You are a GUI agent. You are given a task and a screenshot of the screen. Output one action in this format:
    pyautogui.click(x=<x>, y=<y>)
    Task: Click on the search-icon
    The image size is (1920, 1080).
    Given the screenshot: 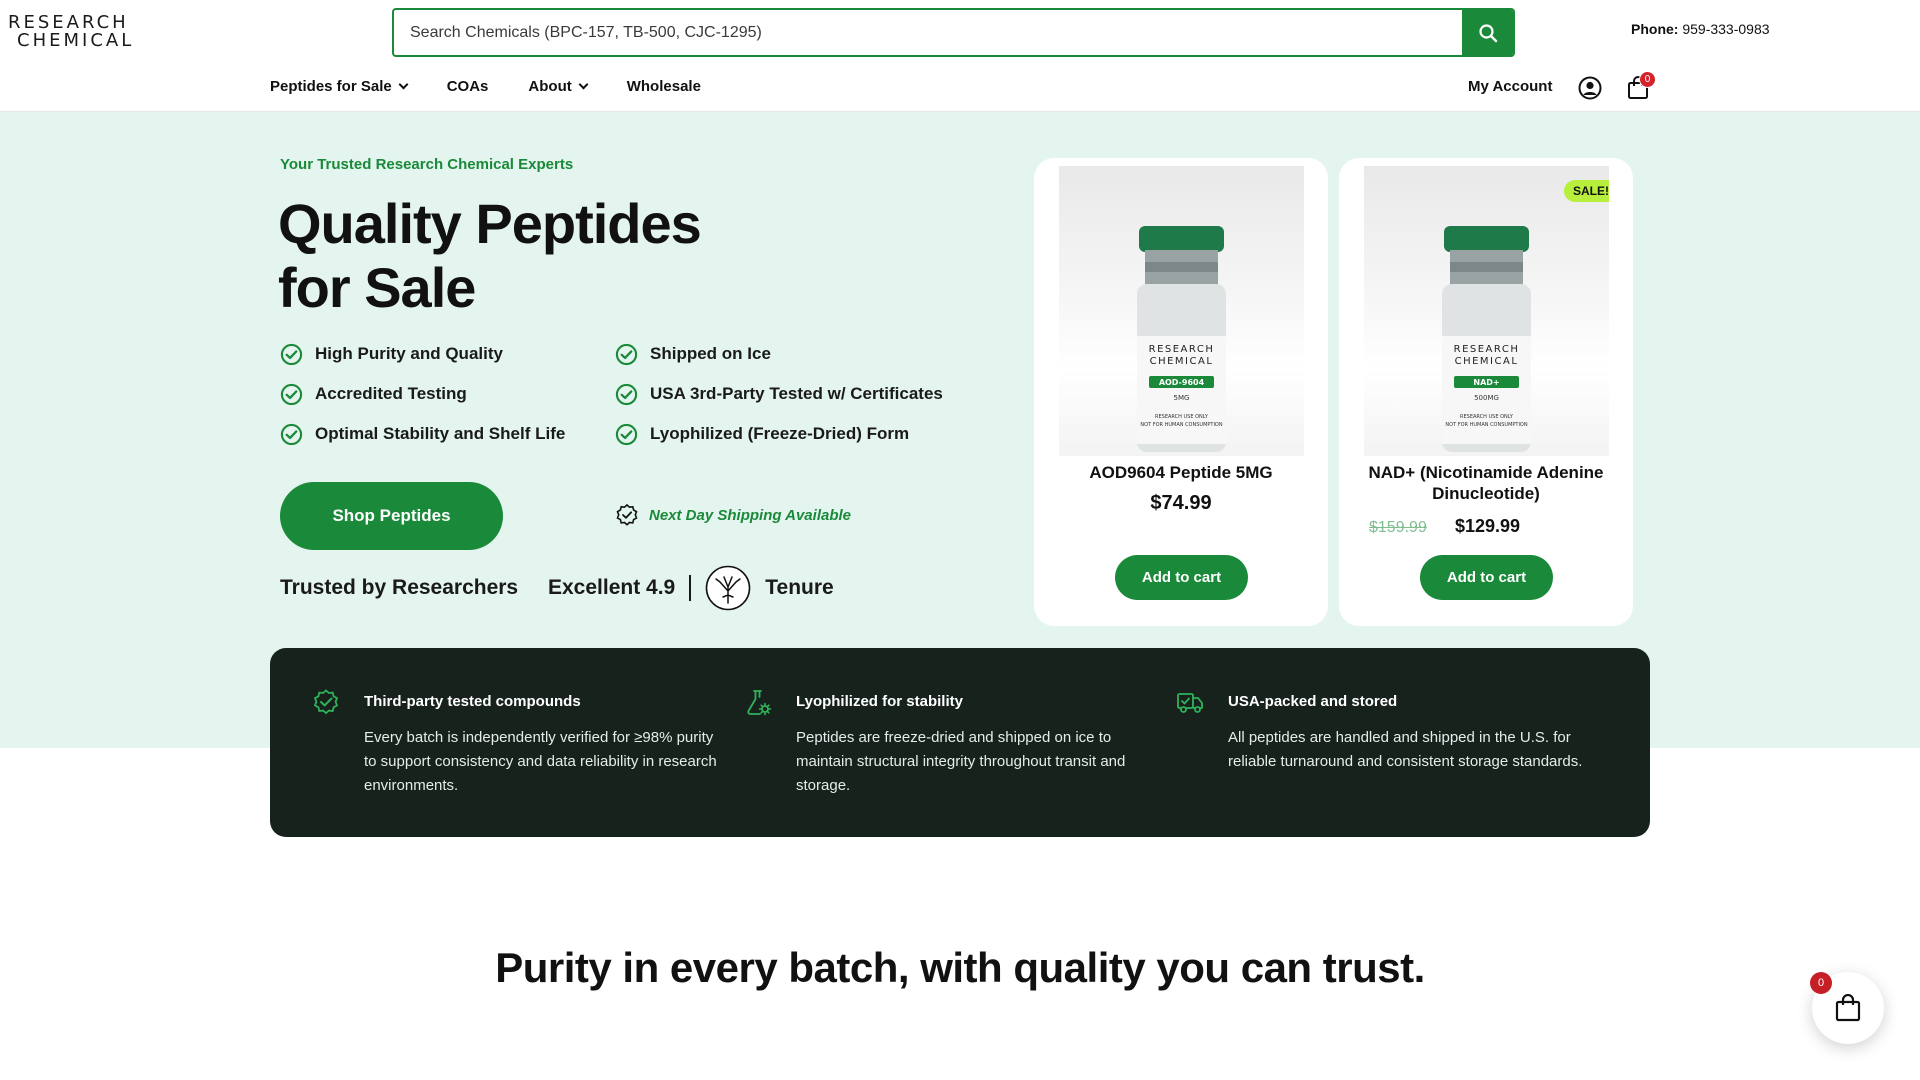 What is the action you would take?
    pyautogui.click(x=1487, y=32)
    